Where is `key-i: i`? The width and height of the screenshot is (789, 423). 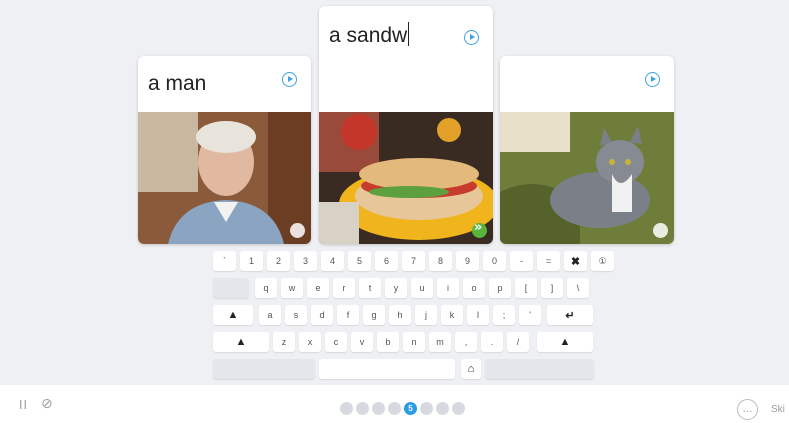 key-i: i is located at coordinates (448, 288).